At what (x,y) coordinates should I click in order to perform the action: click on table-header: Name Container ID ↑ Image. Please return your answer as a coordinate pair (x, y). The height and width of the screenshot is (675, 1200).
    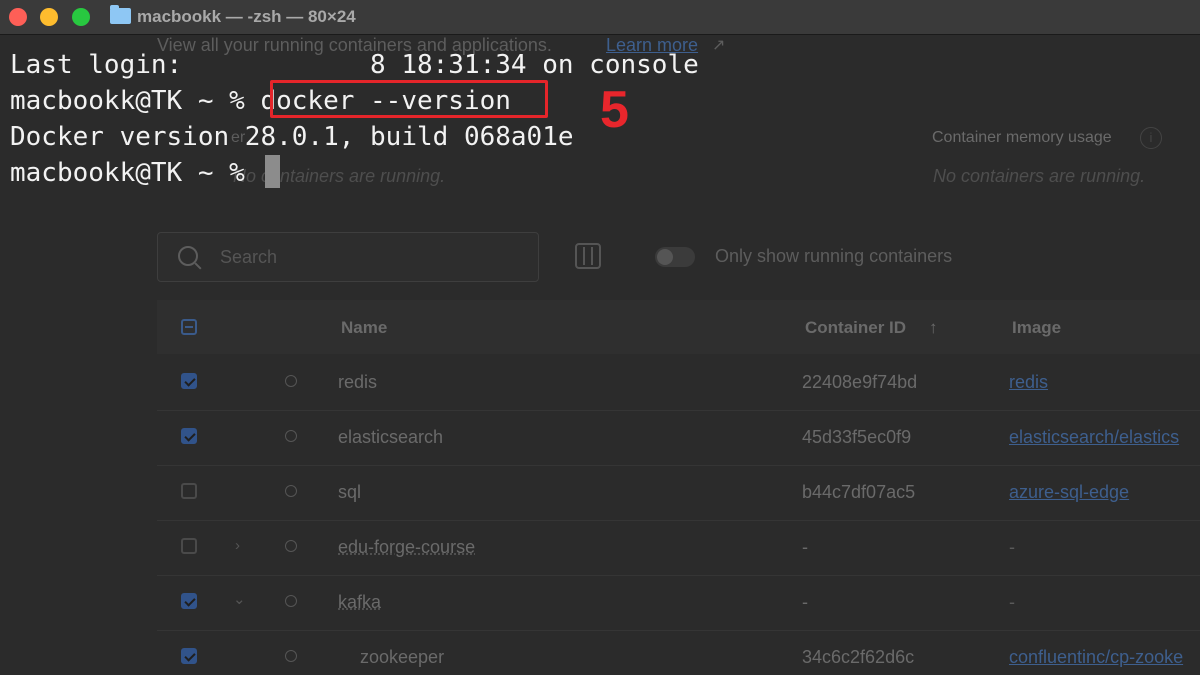
    Looking at the image, I should click on (678, 327).